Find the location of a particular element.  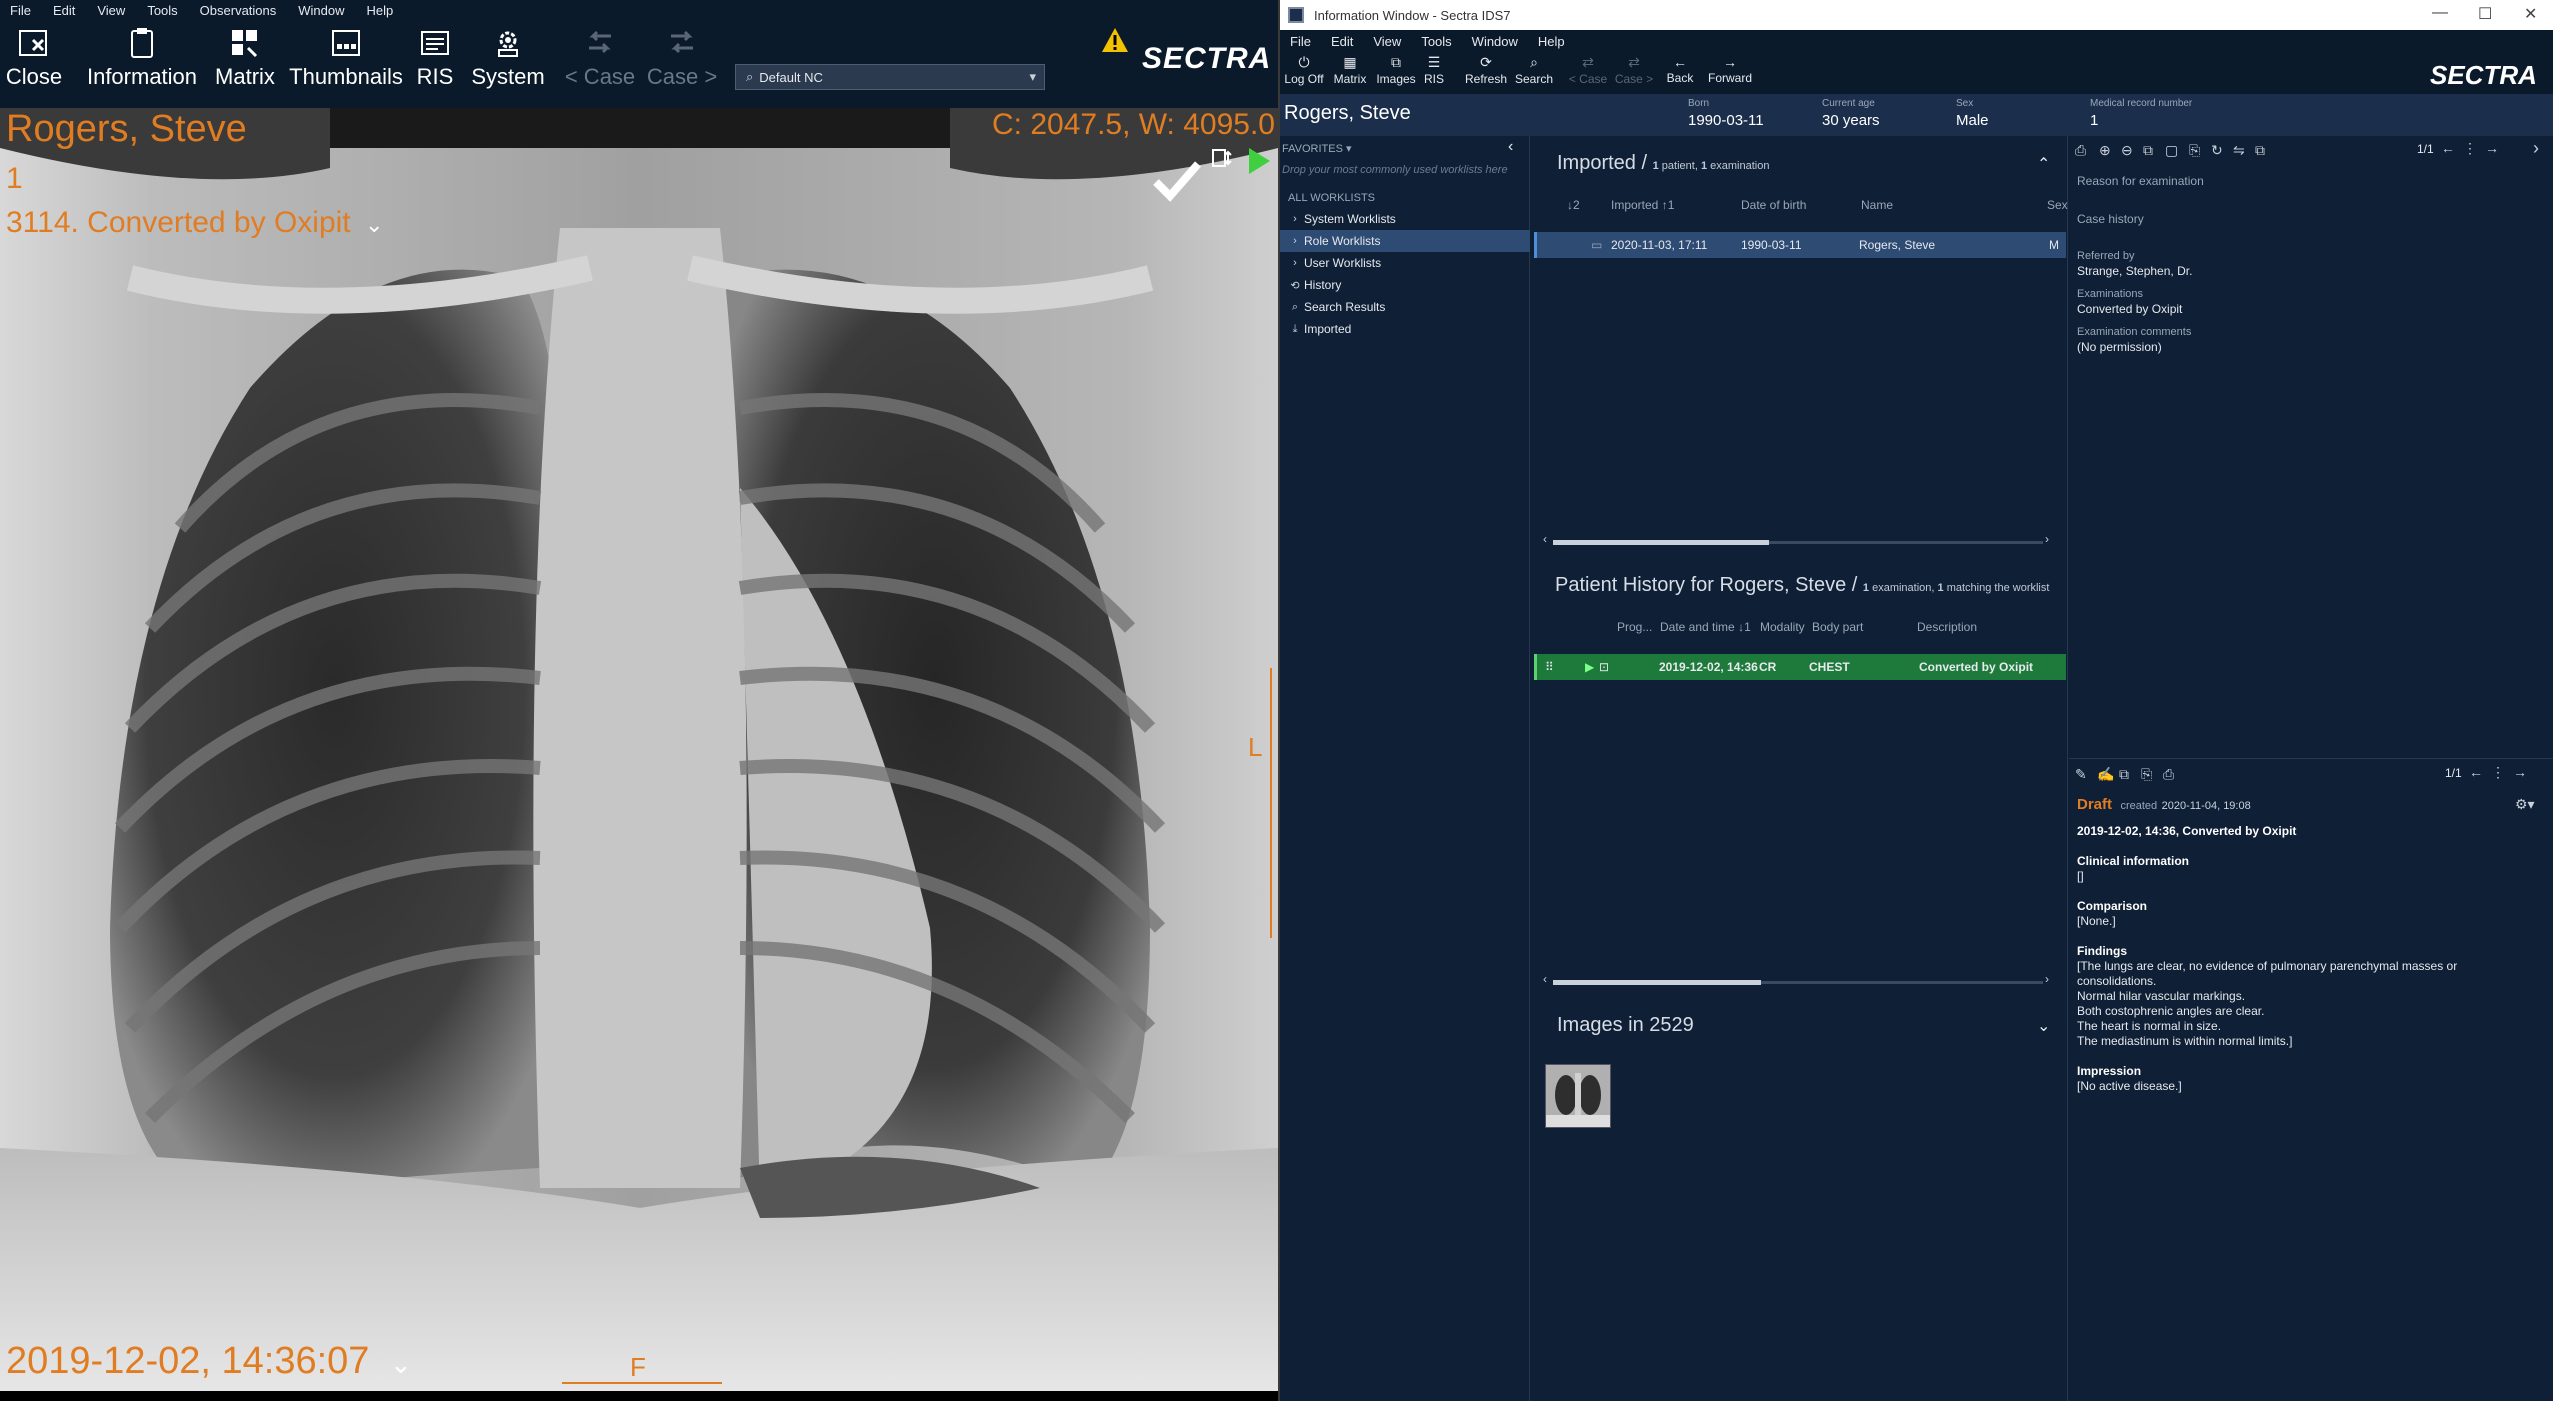

worklist-system: › System Worklists is located at coordinates (1405, 219).